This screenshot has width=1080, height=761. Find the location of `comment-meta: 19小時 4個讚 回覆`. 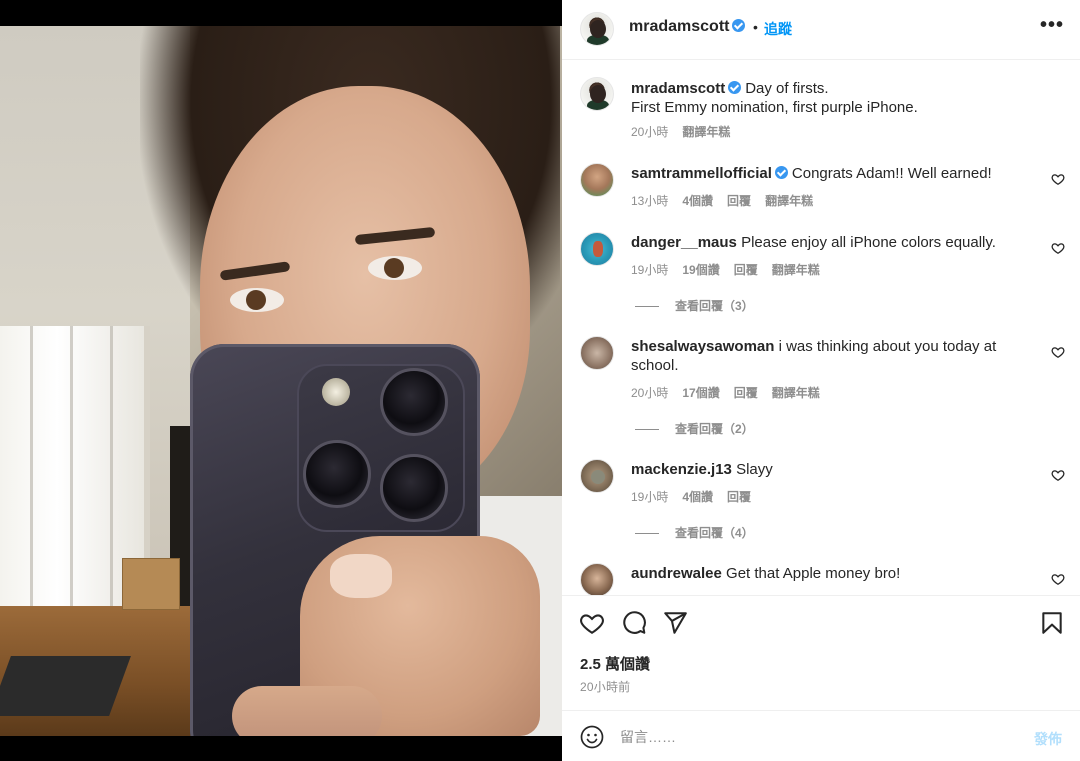

comment-meta: 19小時 4個讚 回覆 is located at coordinates (698, 496).